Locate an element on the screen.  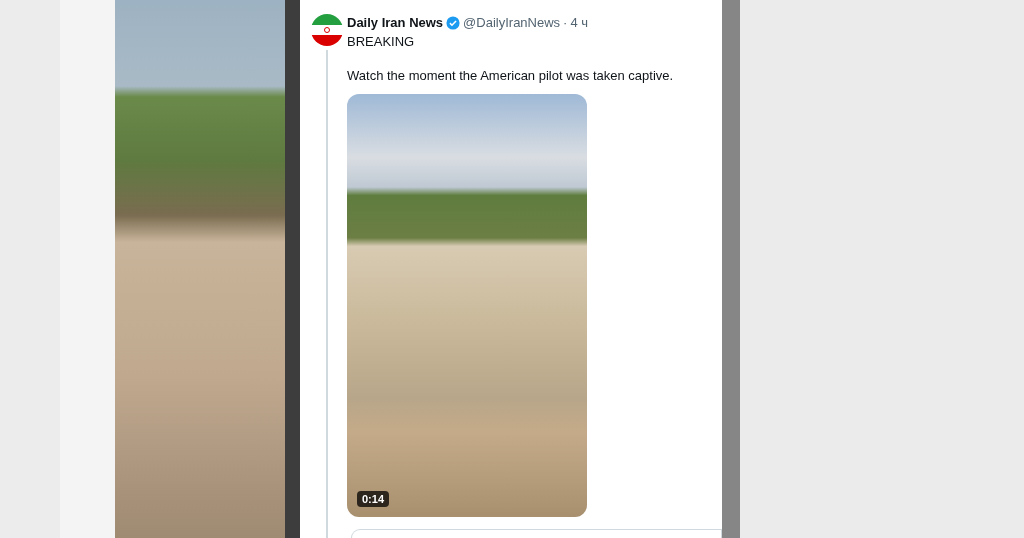
timestamp: 4 ч is located at coordinates (579, 23).